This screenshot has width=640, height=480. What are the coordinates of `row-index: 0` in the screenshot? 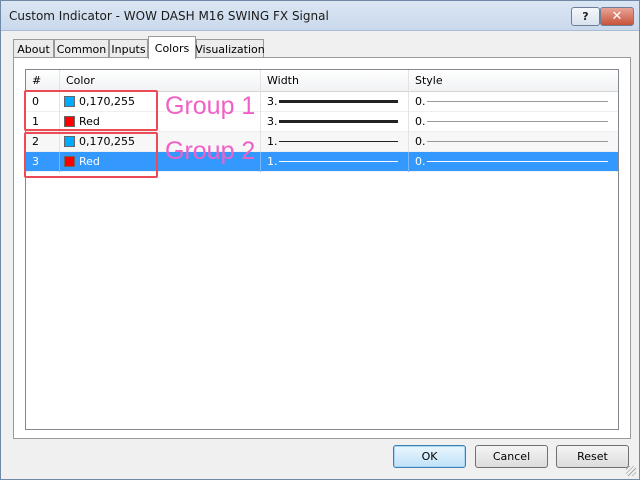 It's located at (43, 102).